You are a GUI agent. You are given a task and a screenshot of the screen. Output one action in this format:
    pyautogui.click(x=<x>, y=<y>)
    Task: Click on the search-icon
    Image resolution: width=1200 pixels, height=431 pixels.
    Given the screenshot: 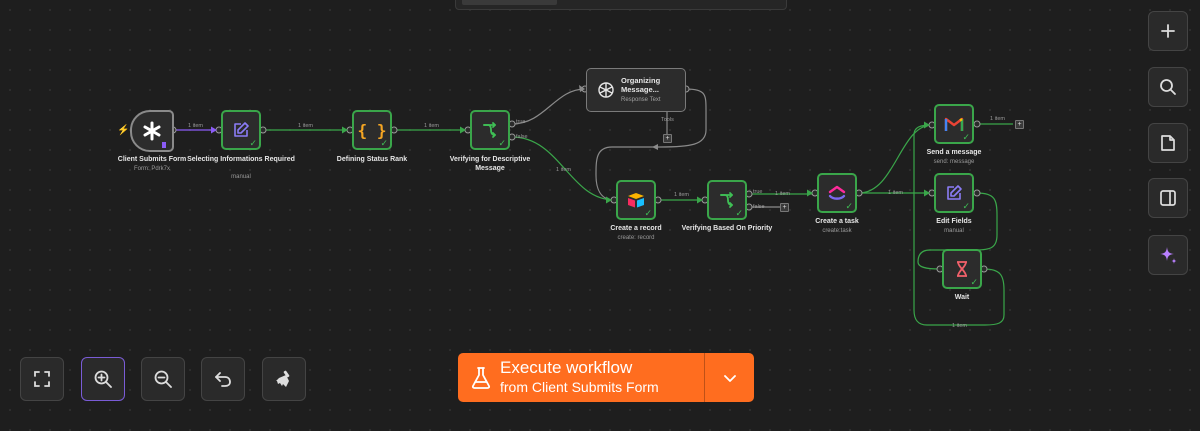 What is the action you would take?
    pyautogui.click(x=1168, y=87)
    